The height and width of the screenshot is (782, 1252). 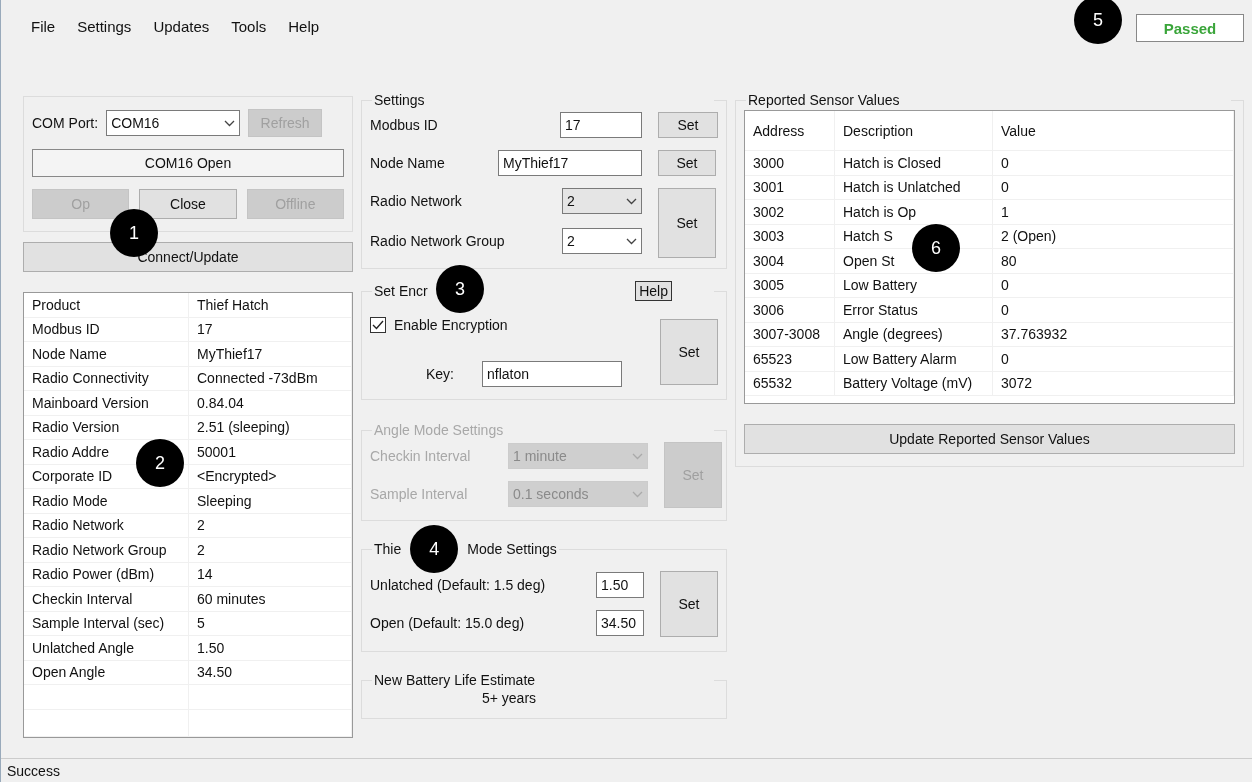 What do you see at coordinates (1113, 212) in the screenshot?
I see `table-cell: 1` at bounding box center [1113, 212].